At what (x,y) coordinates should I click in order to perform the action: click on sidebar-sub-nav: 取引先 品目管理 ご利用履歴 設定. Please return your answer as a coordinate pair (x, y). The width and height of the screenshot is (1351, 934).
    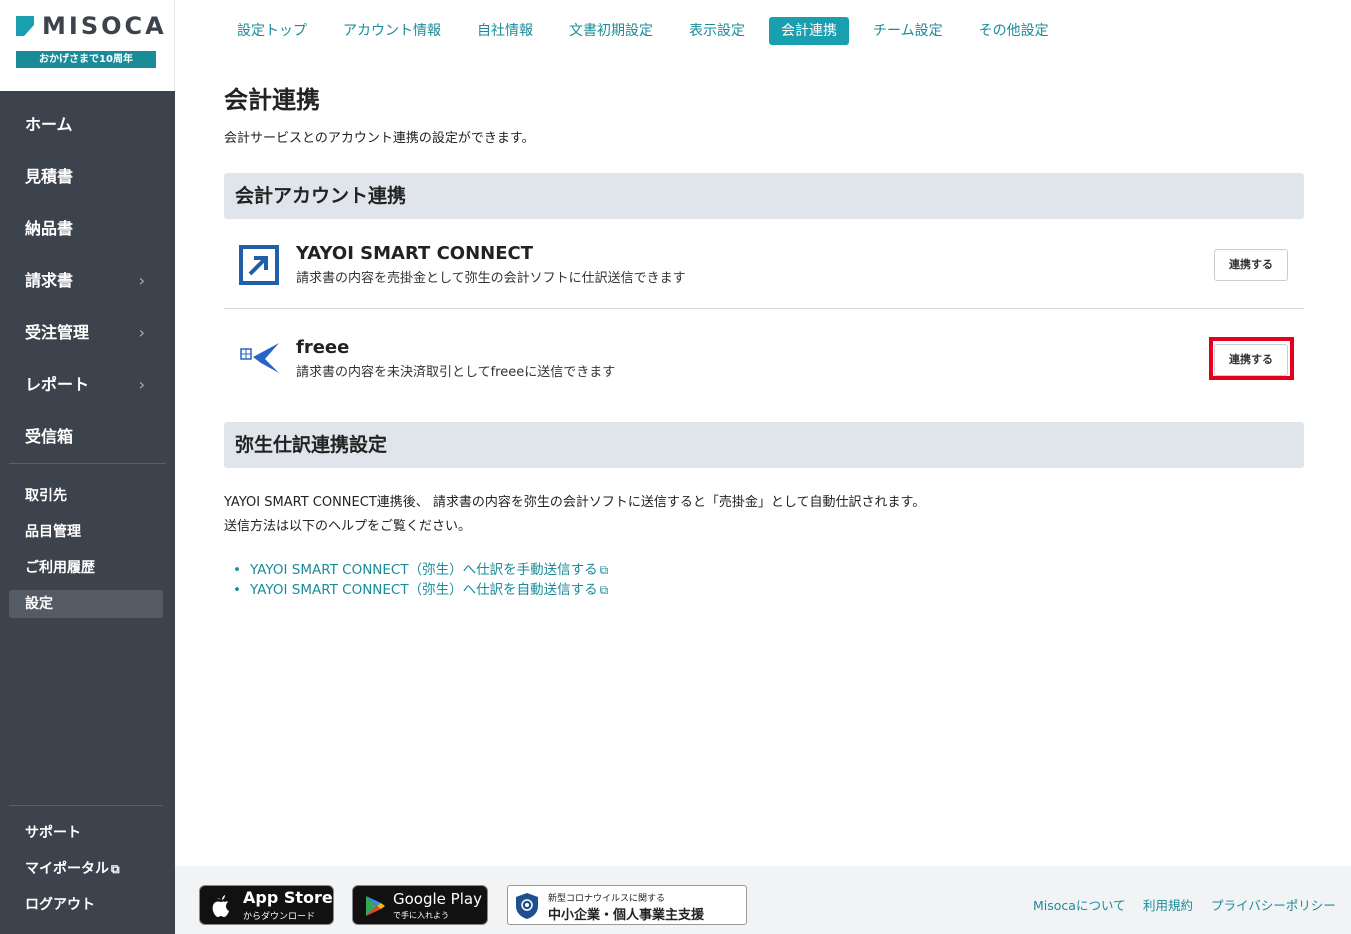
    Looking at the image, I should click on (87, 541).